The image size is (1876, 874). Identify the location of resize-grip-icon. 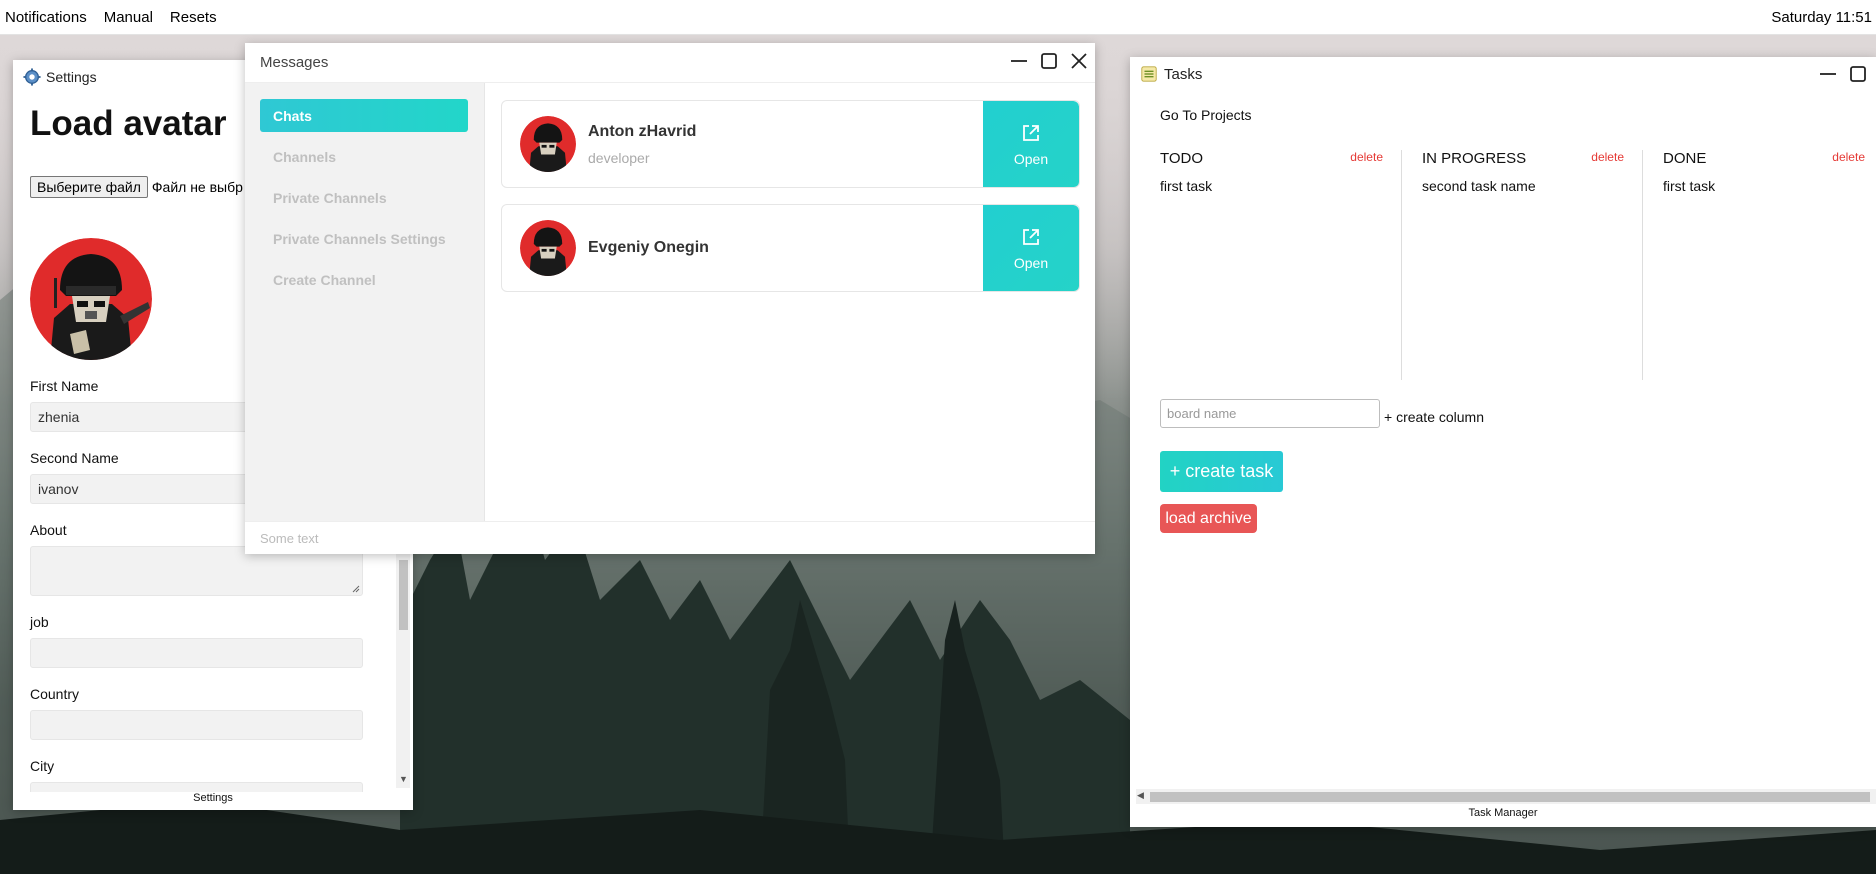
(356, 589).